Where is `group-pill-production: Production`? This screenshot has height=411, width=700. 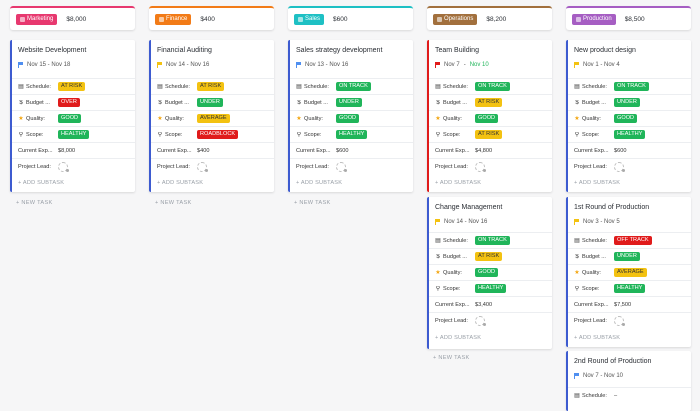 group-pill-production: Production is located at coordinates (594, 19).